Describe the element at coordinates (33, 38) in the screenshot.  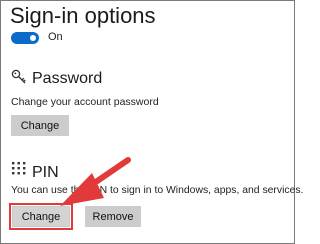
I see `toggle-knob` at that location.